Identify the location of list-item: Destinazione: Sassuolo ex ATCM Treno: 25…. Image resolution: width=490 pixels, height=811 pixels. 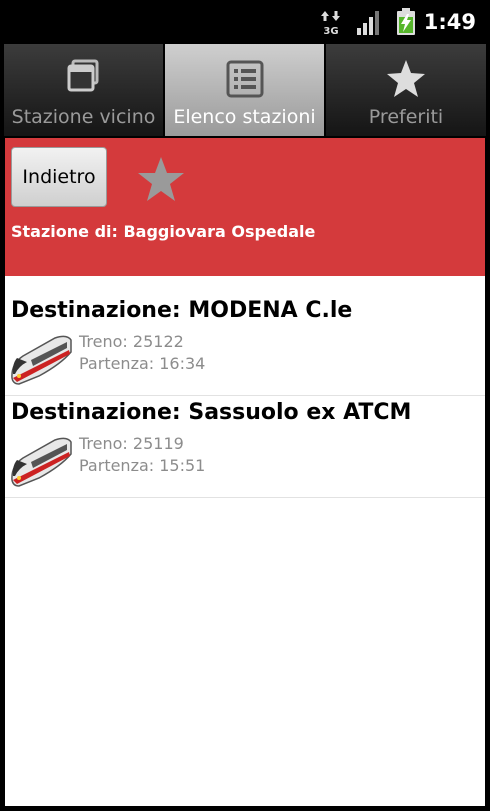
(245, 447).